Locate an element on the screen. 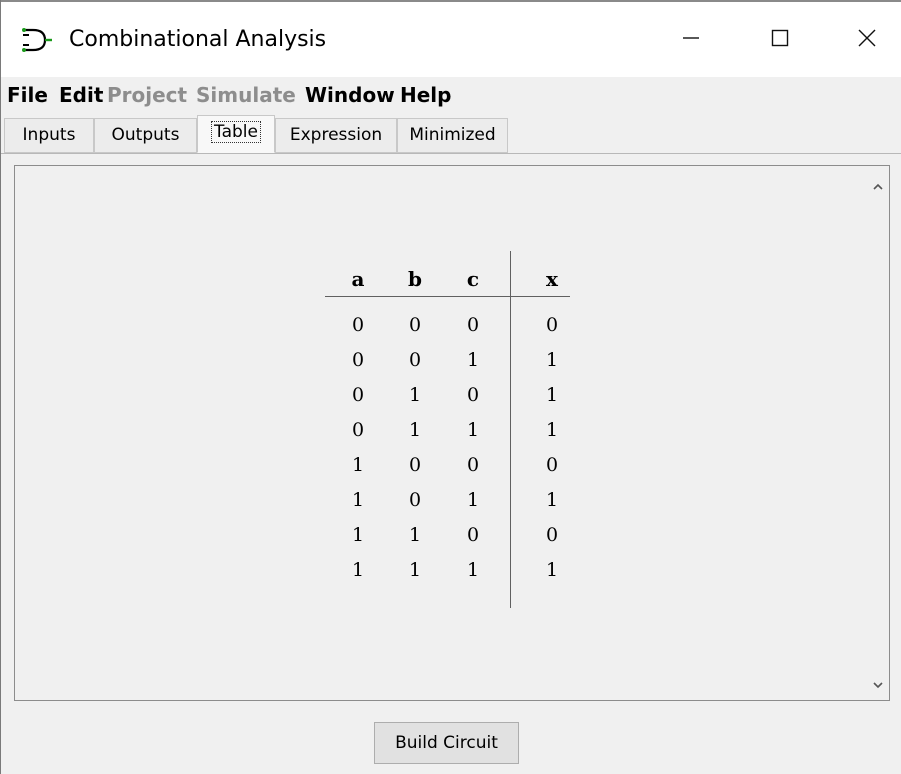 The height and width of the screenshot is (774, 901). logisim-gate-icon is located at coordinates (37, 40).